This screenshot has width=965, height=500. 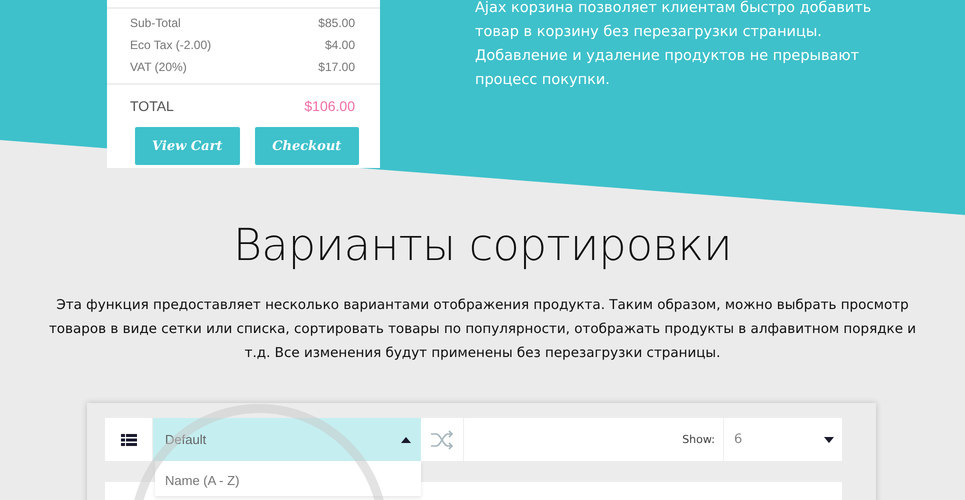 I want to click on checkout-button: Checkout, so click(x=306, y=146).